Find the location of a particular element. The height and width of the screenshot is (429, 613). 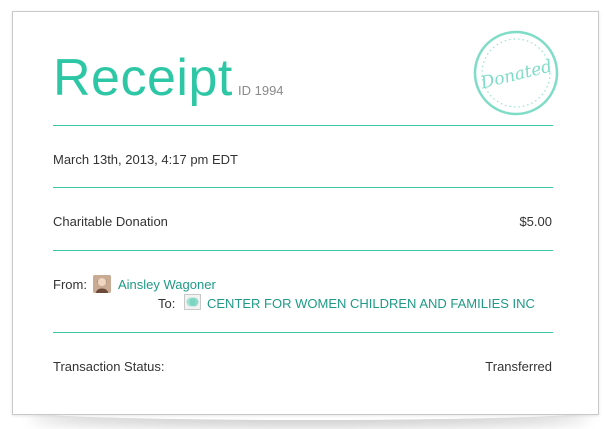

stamp-text: Donated is located at coordinates (516, 74).